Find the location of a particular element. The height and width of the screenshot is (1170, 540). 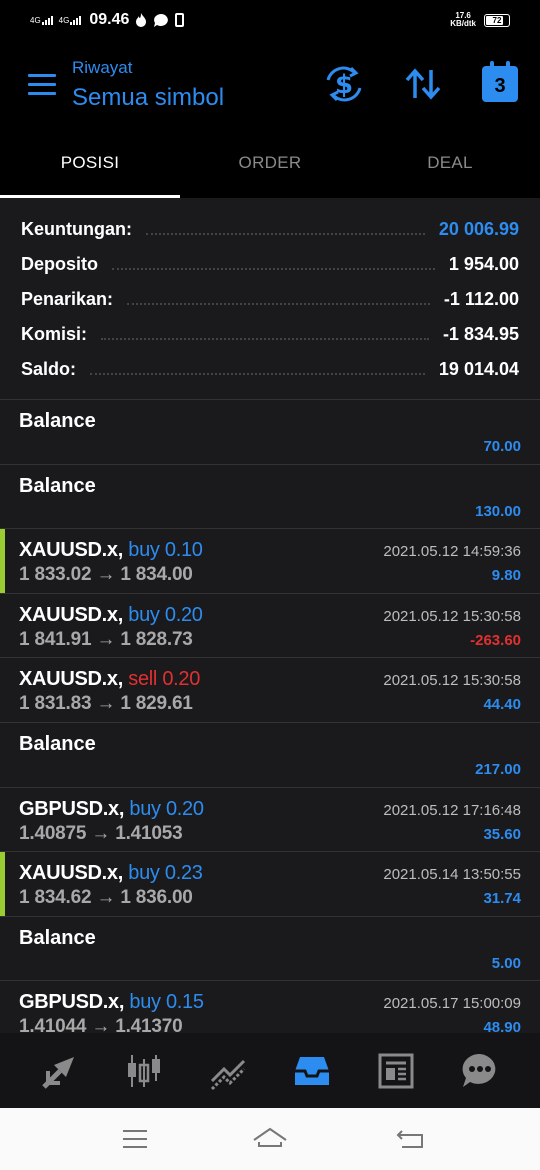

nav-trade is located at coordinates (228, 1071).